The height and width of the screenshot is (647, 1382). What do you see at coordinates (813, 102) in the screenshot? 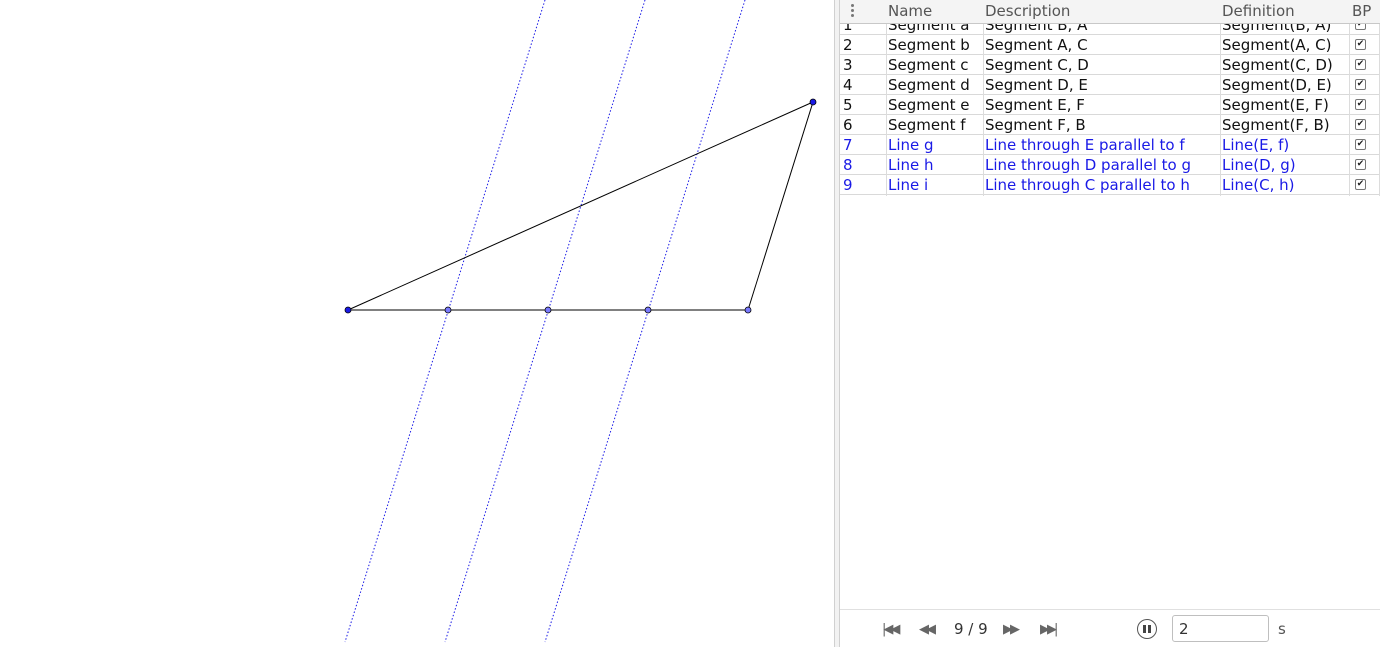
I see `point-b` at bounding box center [813, 102].